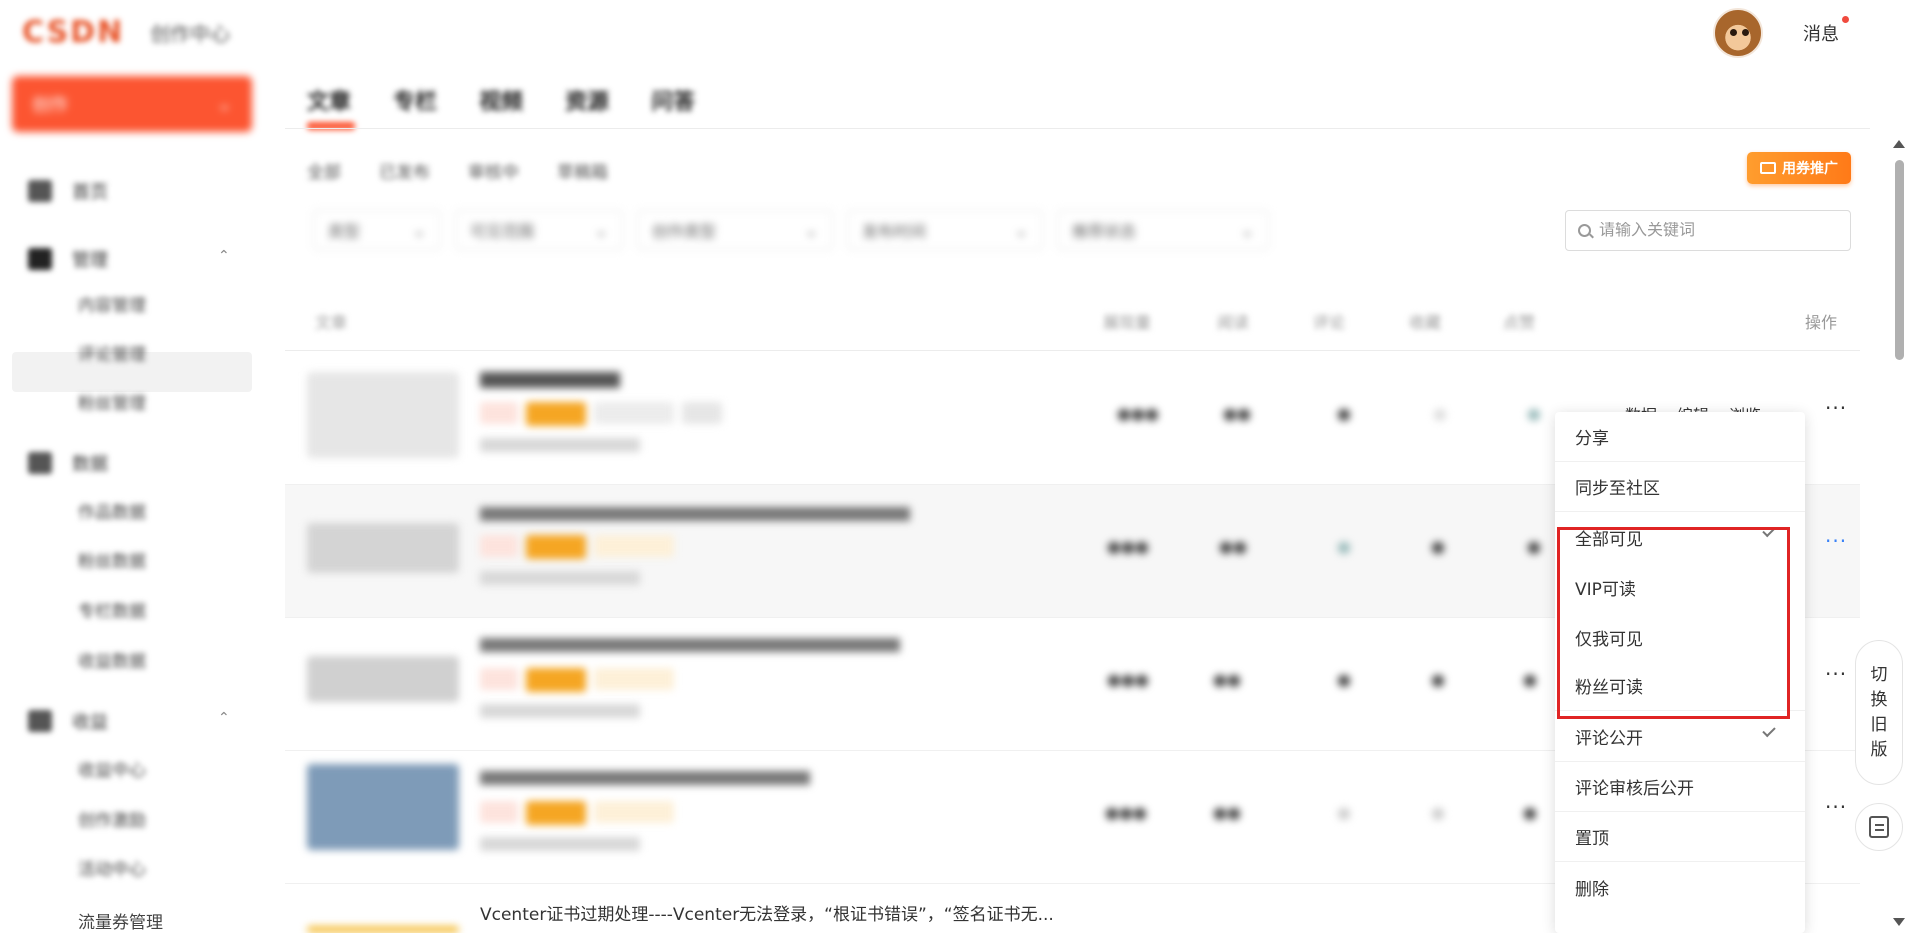  Describe the element at coordinates (1899, 260) in the screenshot. I see `scrollbar-thumb` at that location.